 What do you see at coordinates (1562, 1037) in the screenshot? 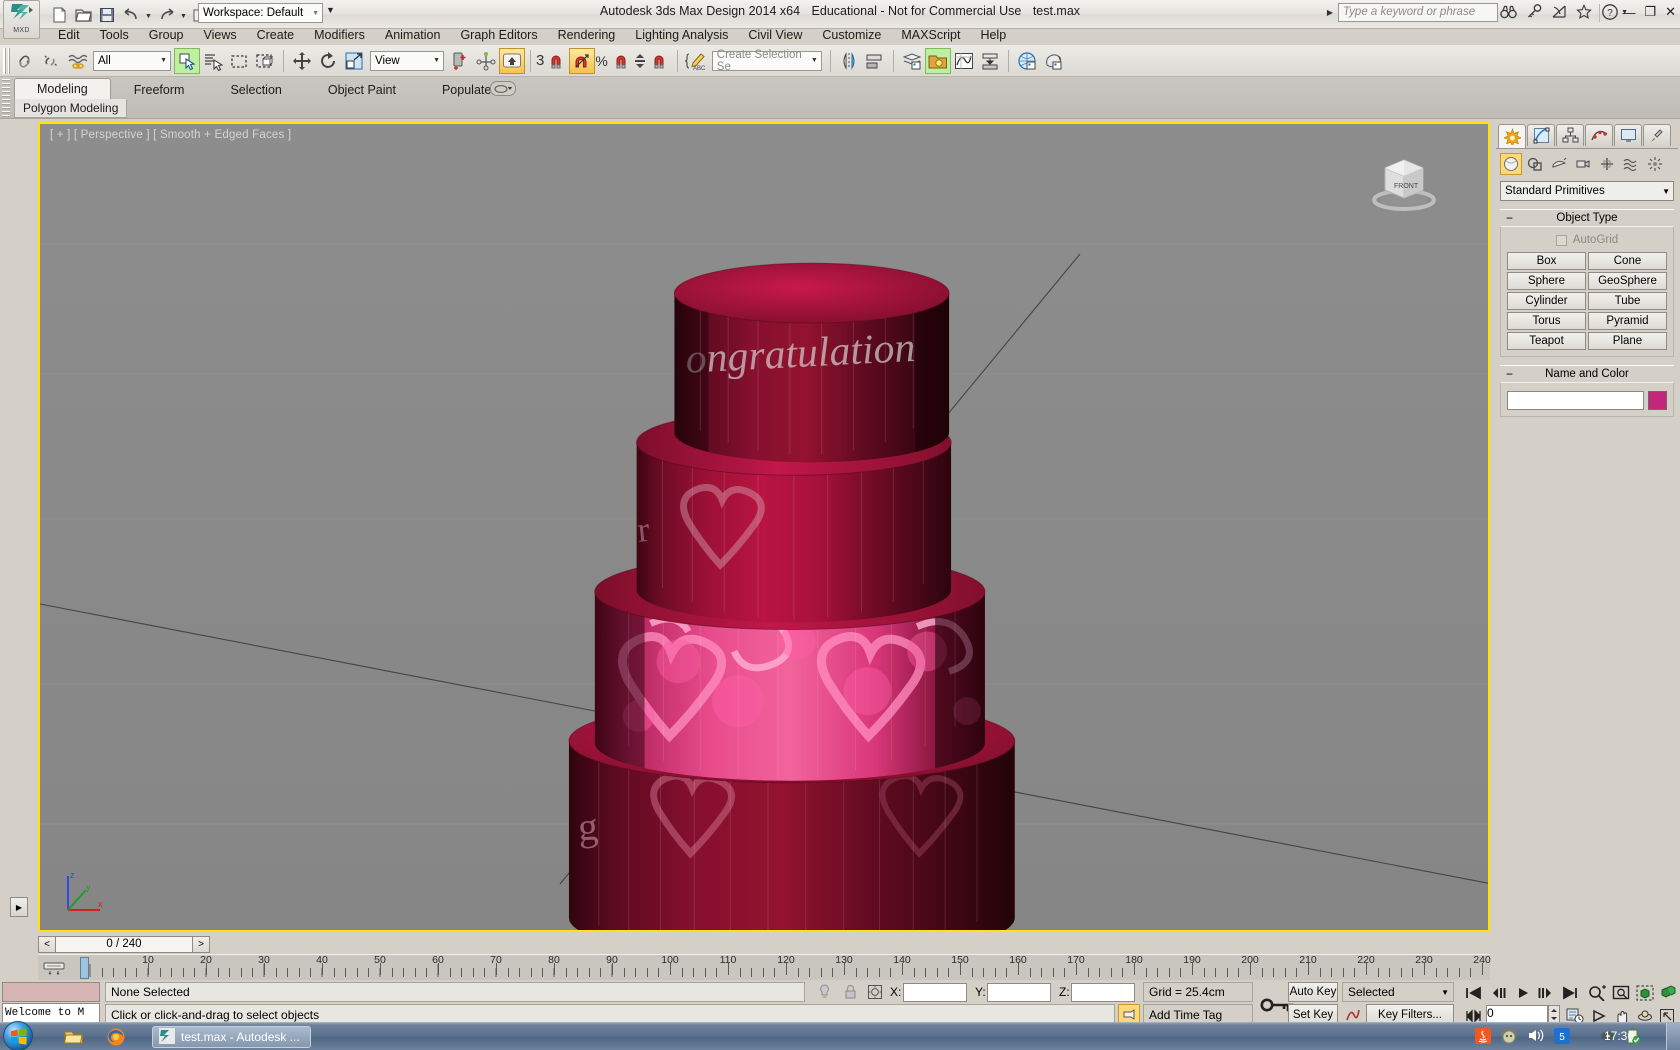
I see `security-shield-icon: 5` at bounding box center [1562, 1037].